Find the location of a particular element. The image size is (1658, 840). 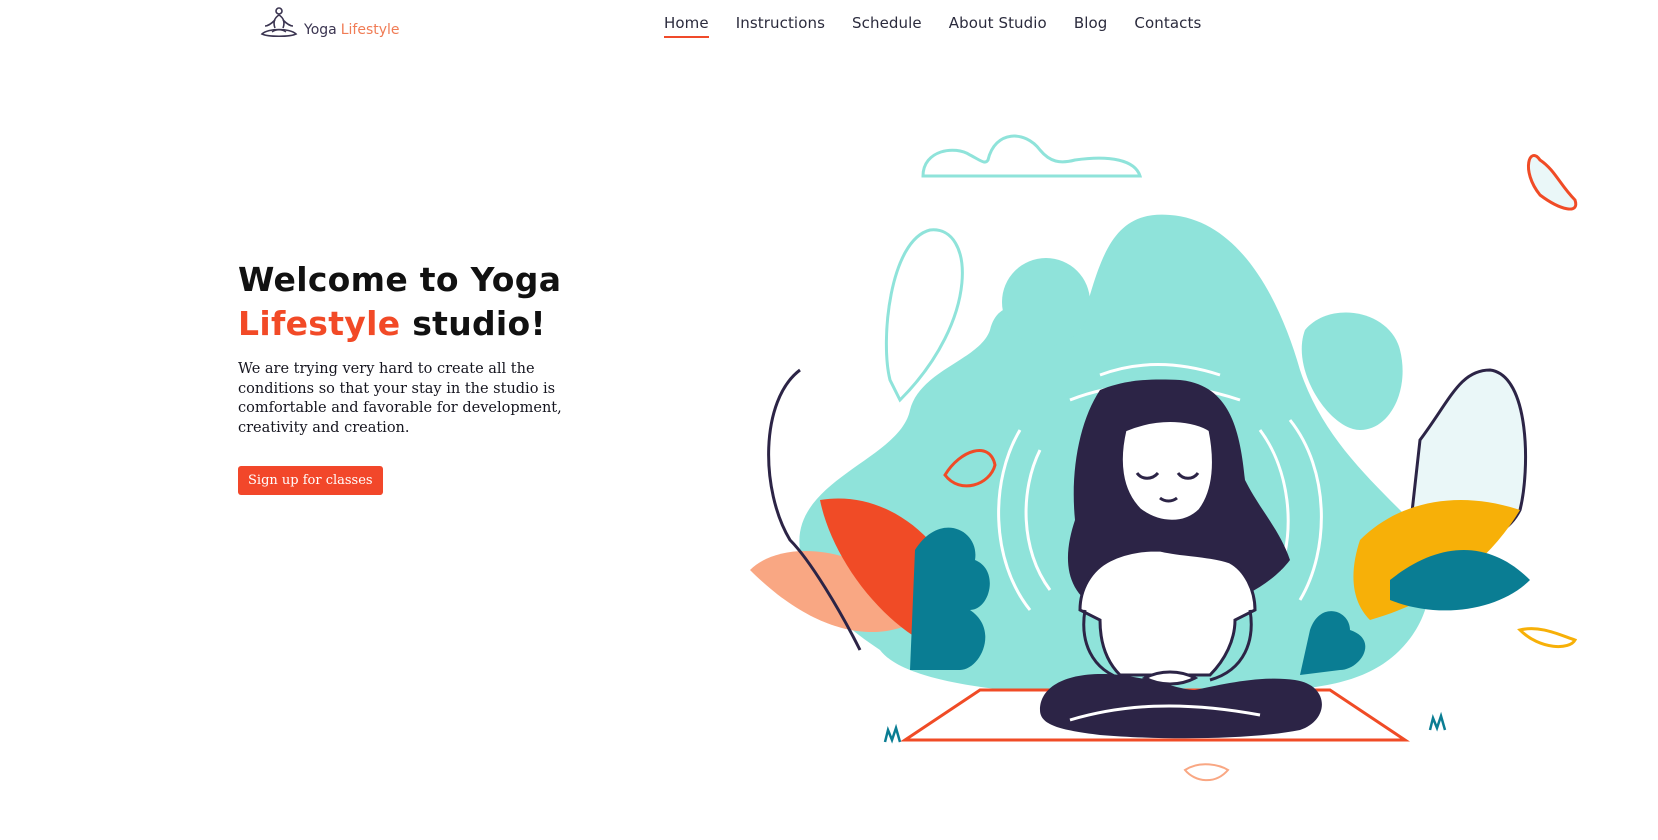

nav-item-about-studio: About Studio is located at coordinates (998, 26).